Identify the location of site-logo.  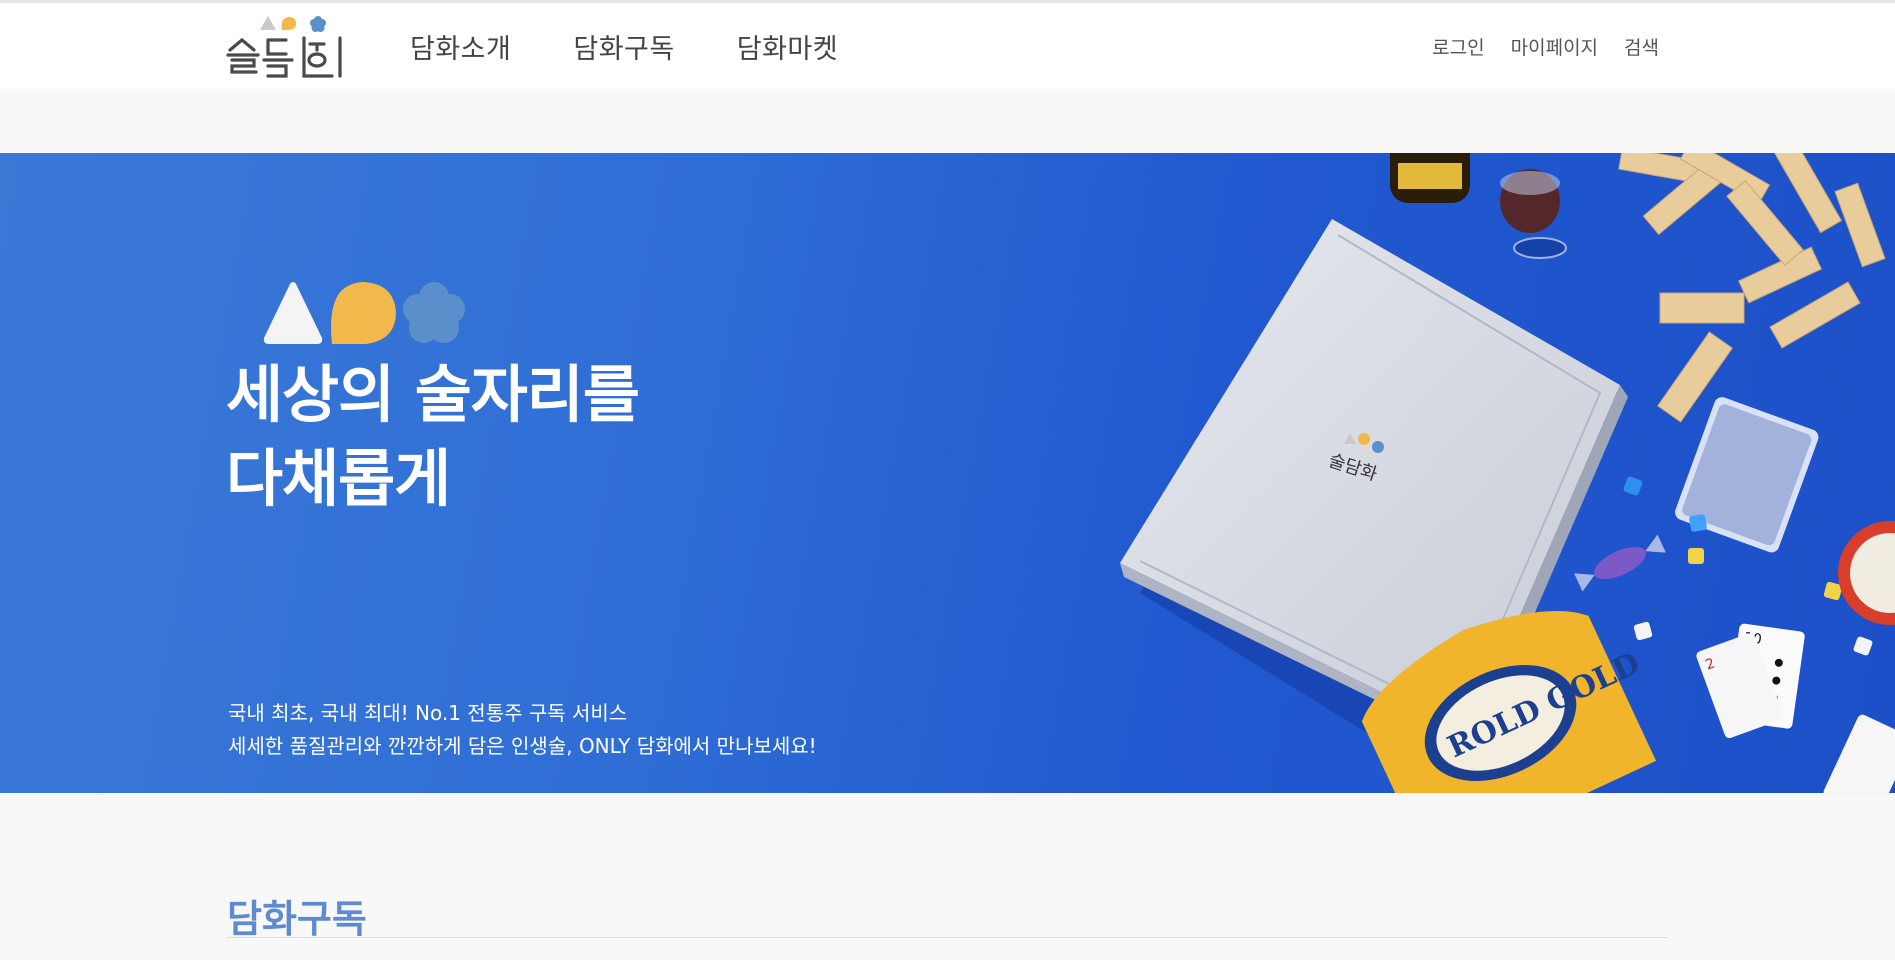
(294, 45).